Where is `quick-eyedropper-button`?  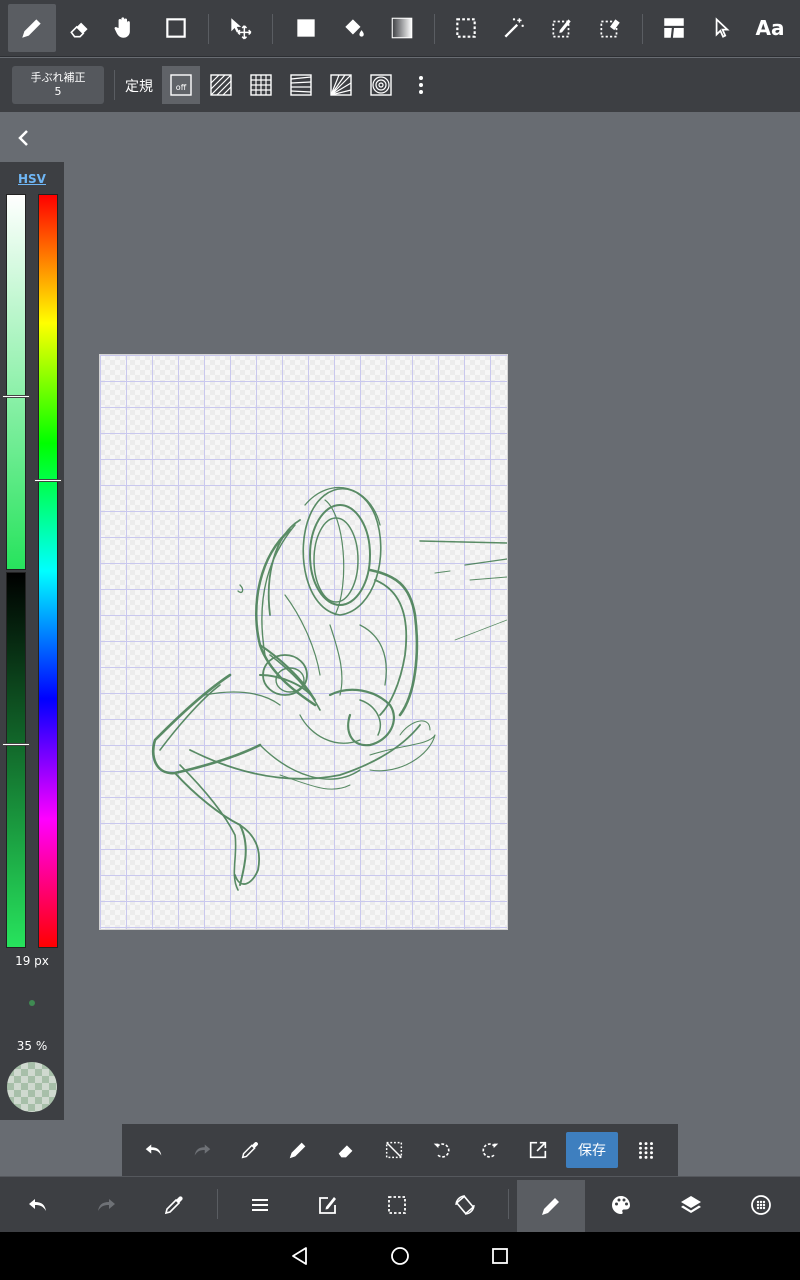 quick-eyedropper-button is located at coordinates (250, 1150).